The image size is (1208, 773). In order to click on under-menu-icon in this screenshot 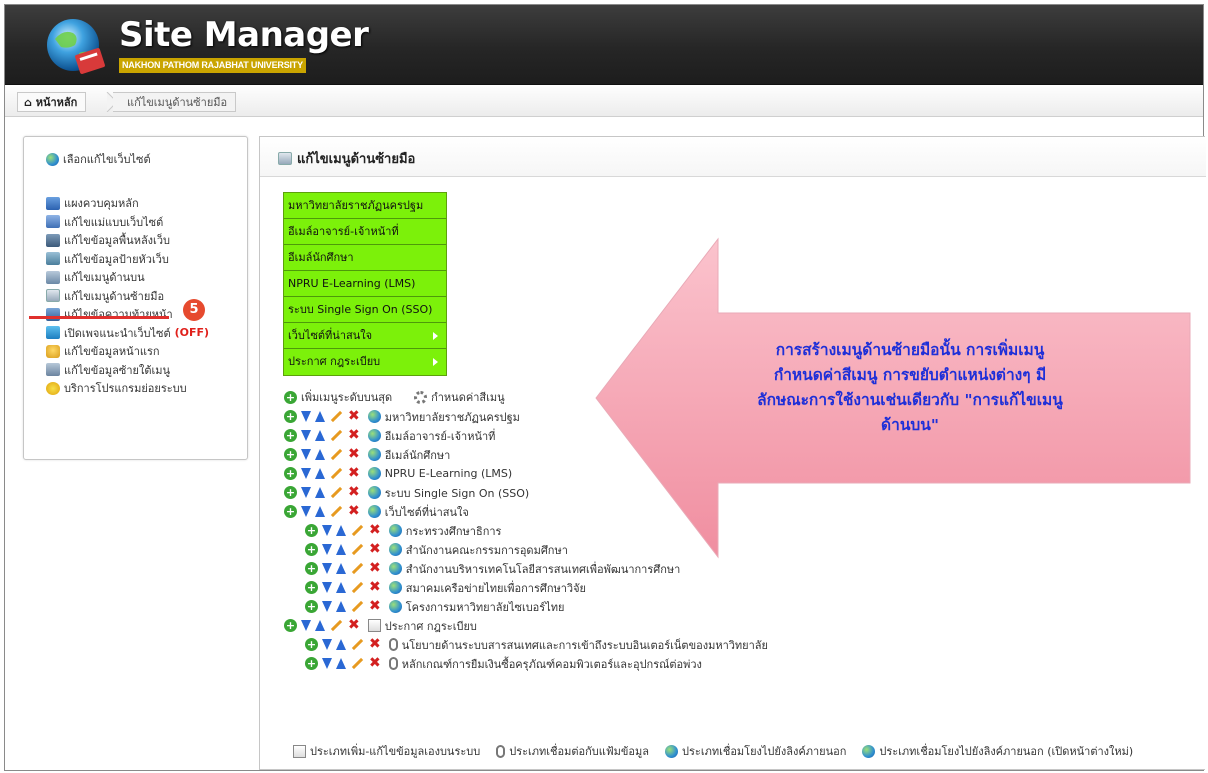, I will do `click(53, 370)`.